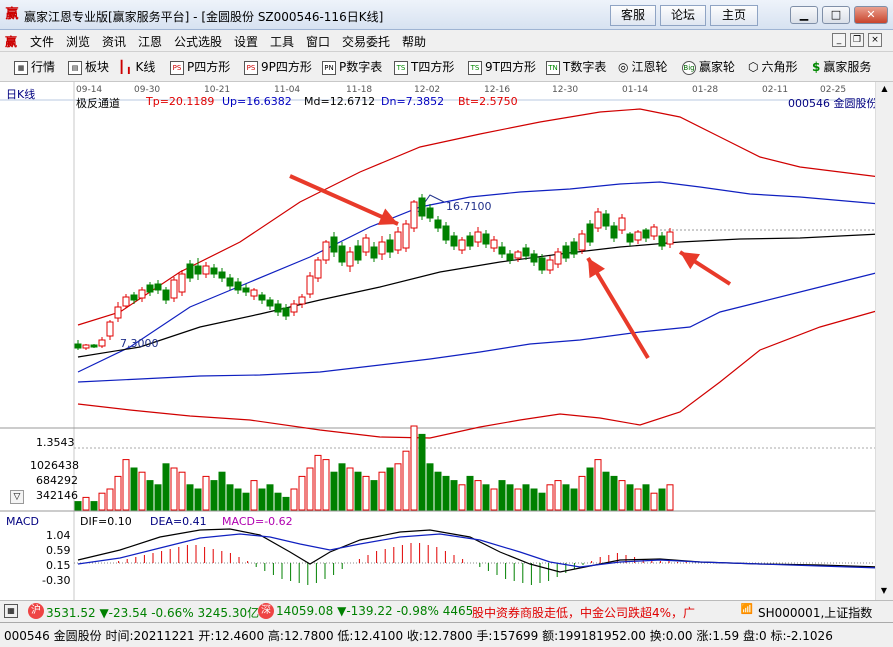 The height and width of the screenshot is (647, 893). Describe the element at coordinates (89, 90) in the screenshot. I see `date-tick: 09-14` at that location.